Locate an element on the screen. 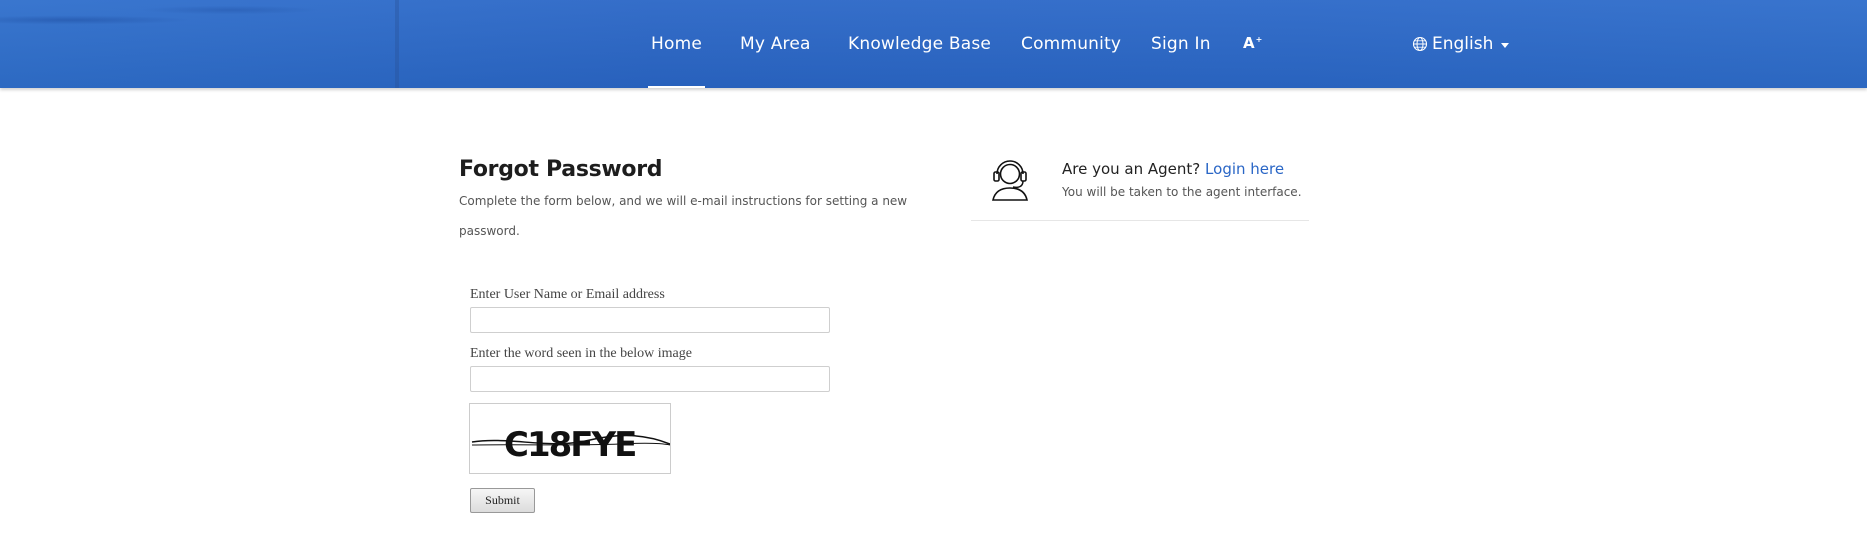 The height and width of the screenshot is (559, 1867). nav-my-area: My Area is located at coordinates (775, 44).